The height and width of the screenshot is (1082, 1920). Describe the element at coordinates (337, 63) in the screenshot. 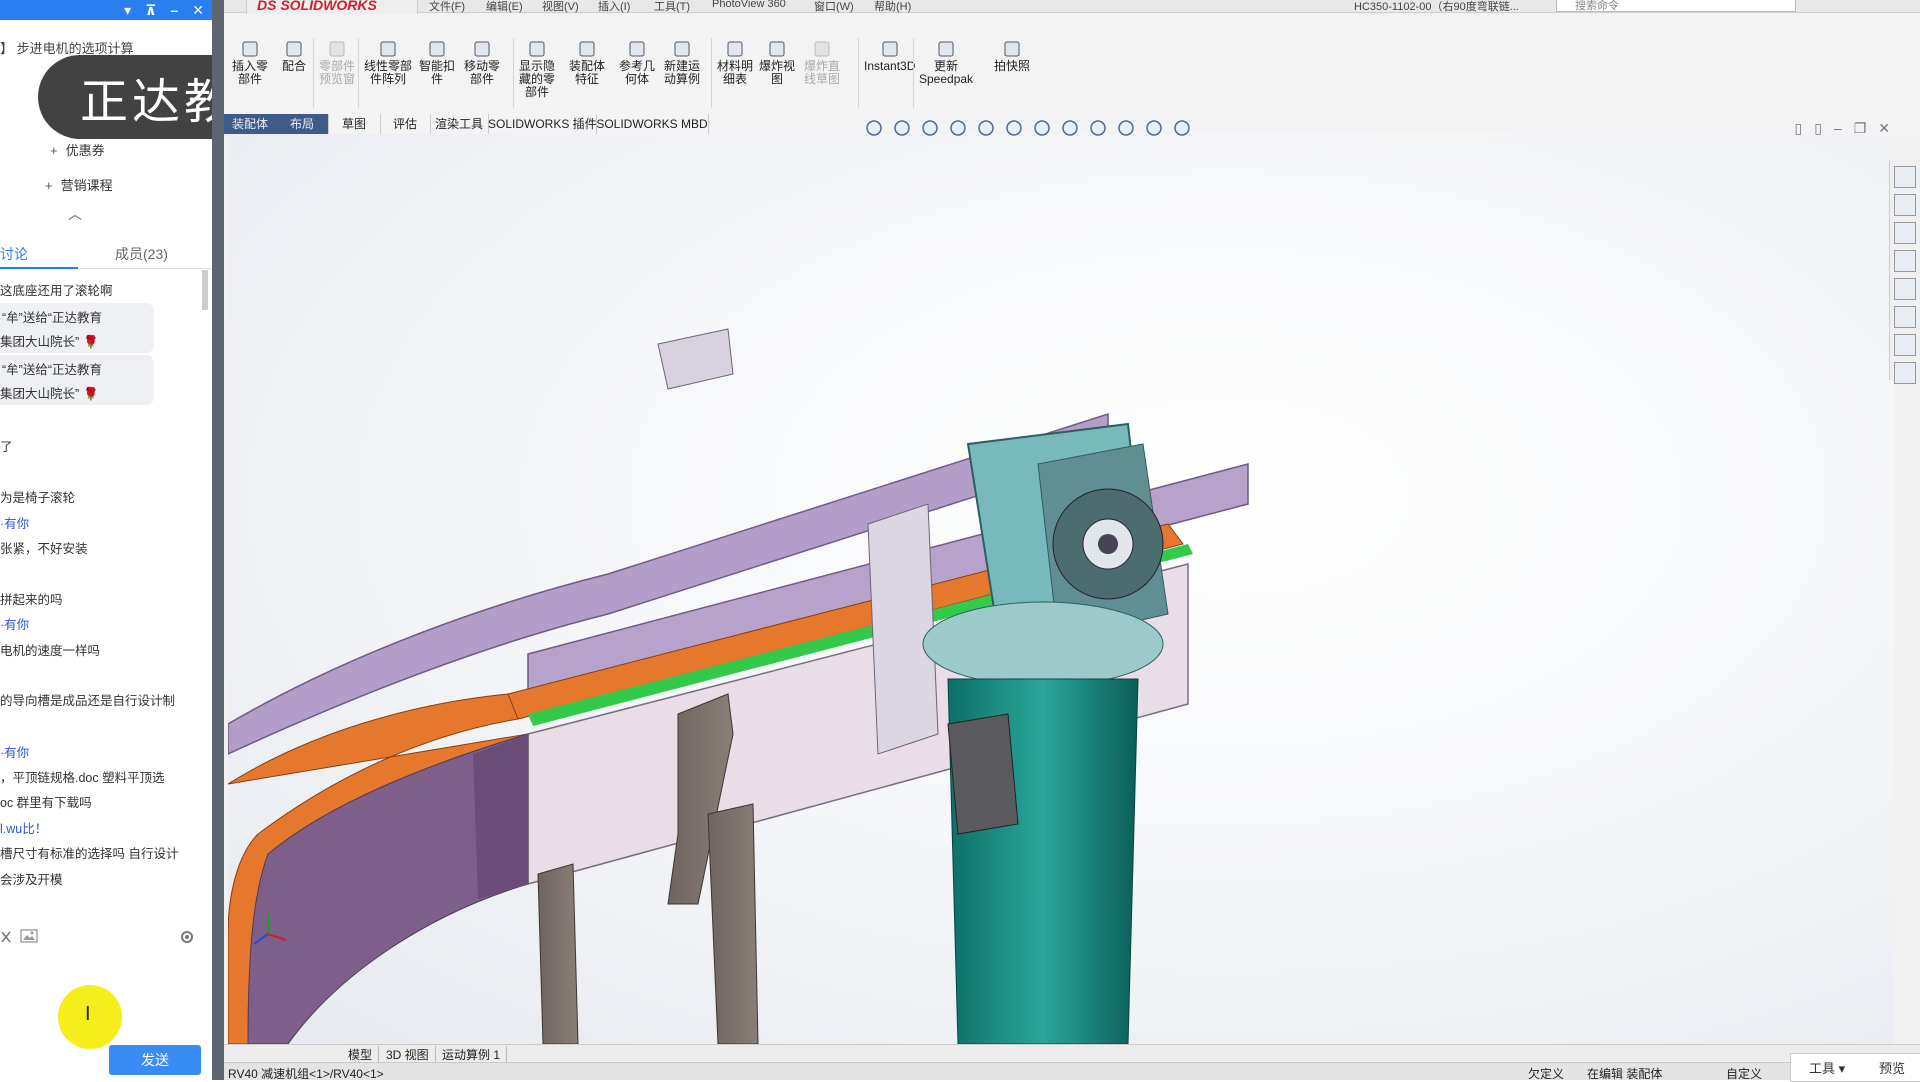

I see `ribbon-button-preview-window: 零部件 预览窗` at that location.